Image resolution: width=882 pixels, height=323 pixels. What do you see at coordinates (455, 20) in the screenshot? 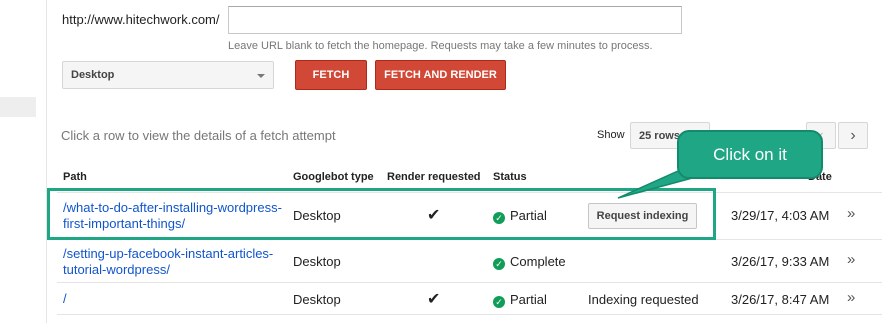
I see `url-path-input` at bounding box center [455, 20].